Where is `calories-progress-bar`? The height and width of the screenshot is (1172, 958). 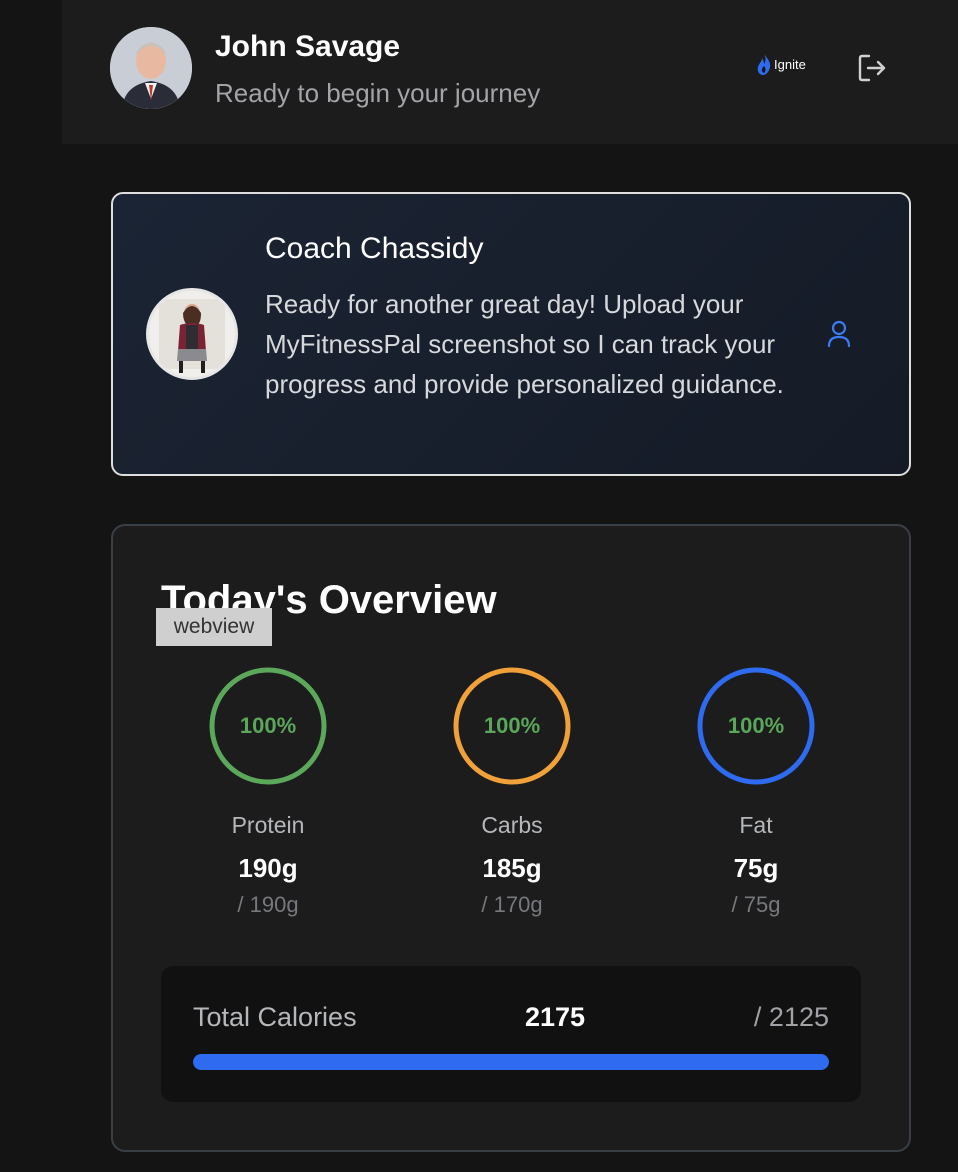
calories-progress-bar is located at coordinates (511, 1062).